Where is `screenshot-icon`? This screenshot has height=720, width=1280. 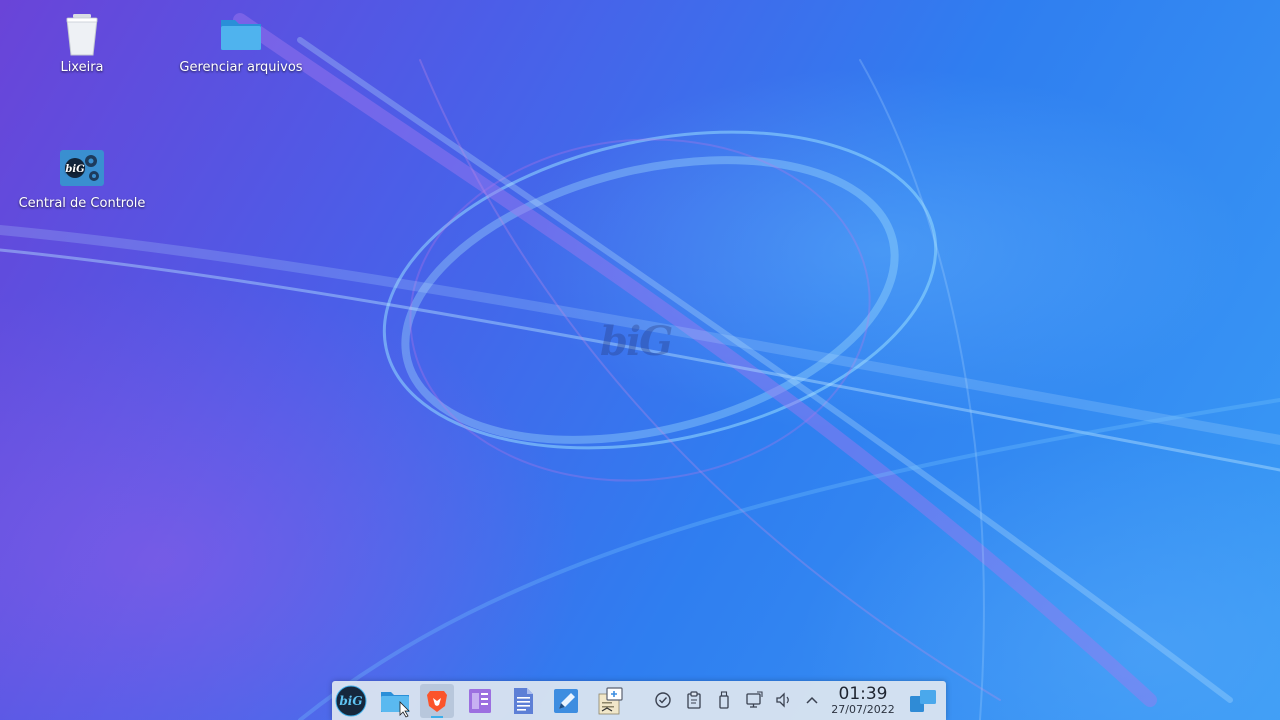
screenshot-icon is located at coordinates (610, 701).